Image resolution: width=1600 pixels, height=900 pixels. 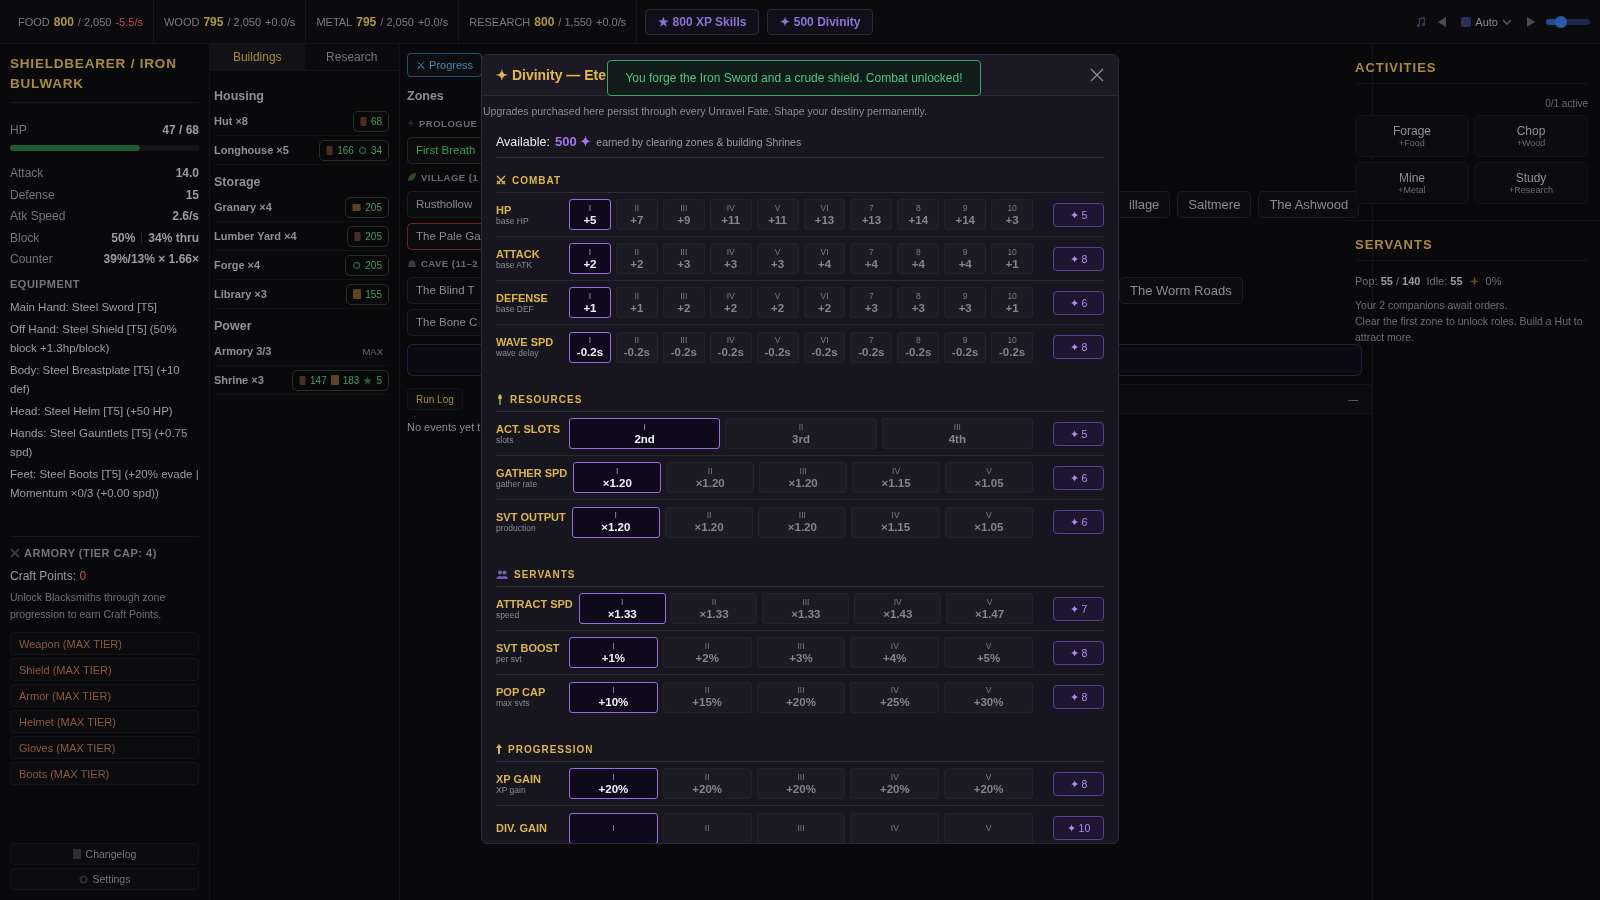 I want to click on tier-button: V +30%, so click(x=988, y=697).